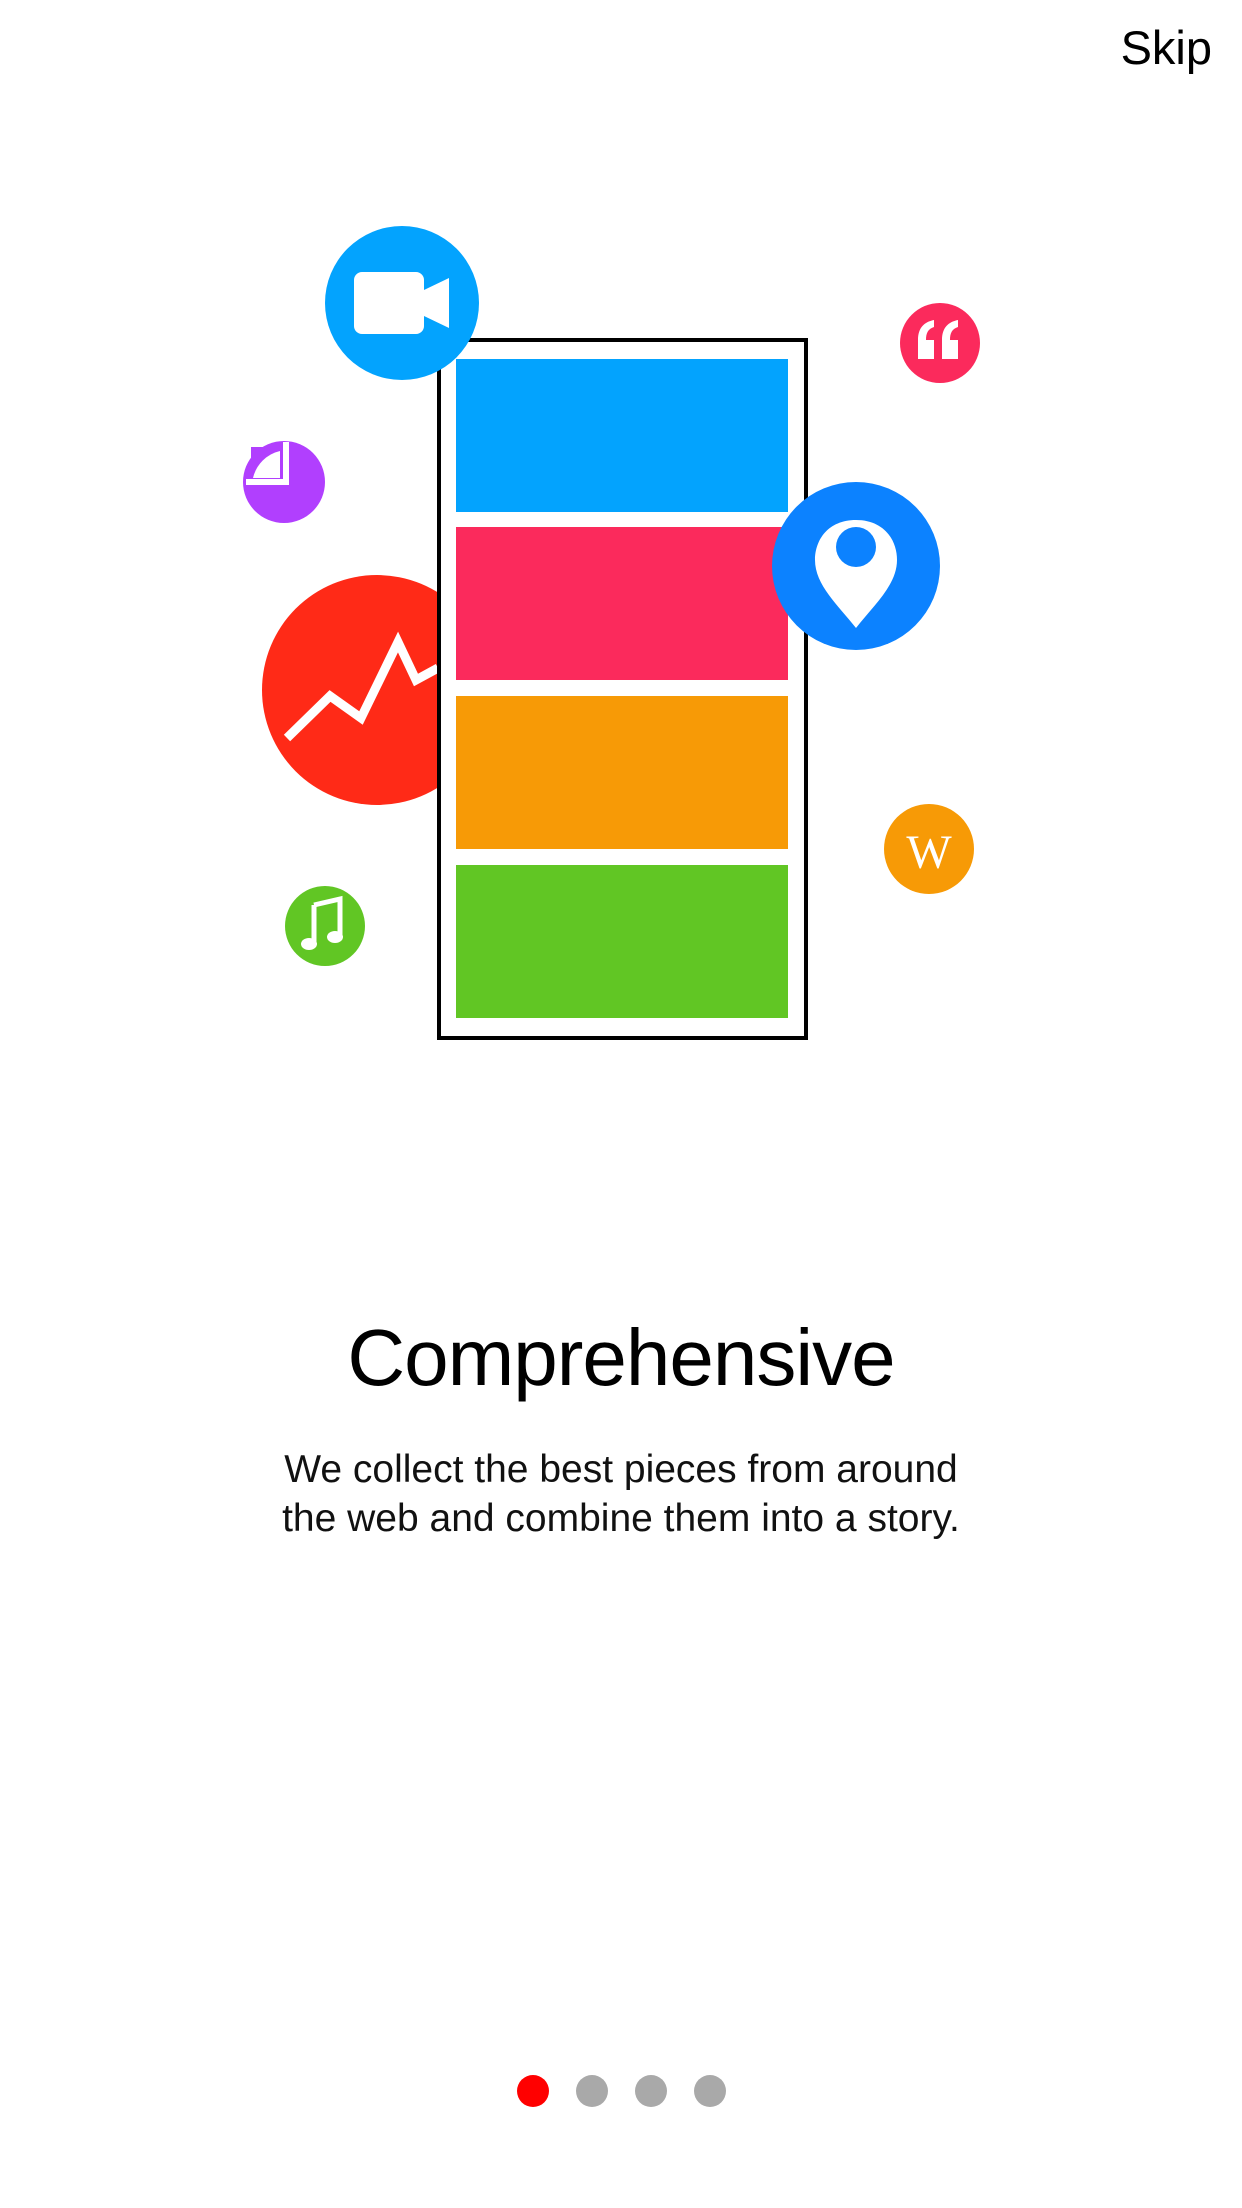  What do you see at coordinates (856, 566) in the screenshot?
I see `location-pin-icon` at bounding box center [856, 566].